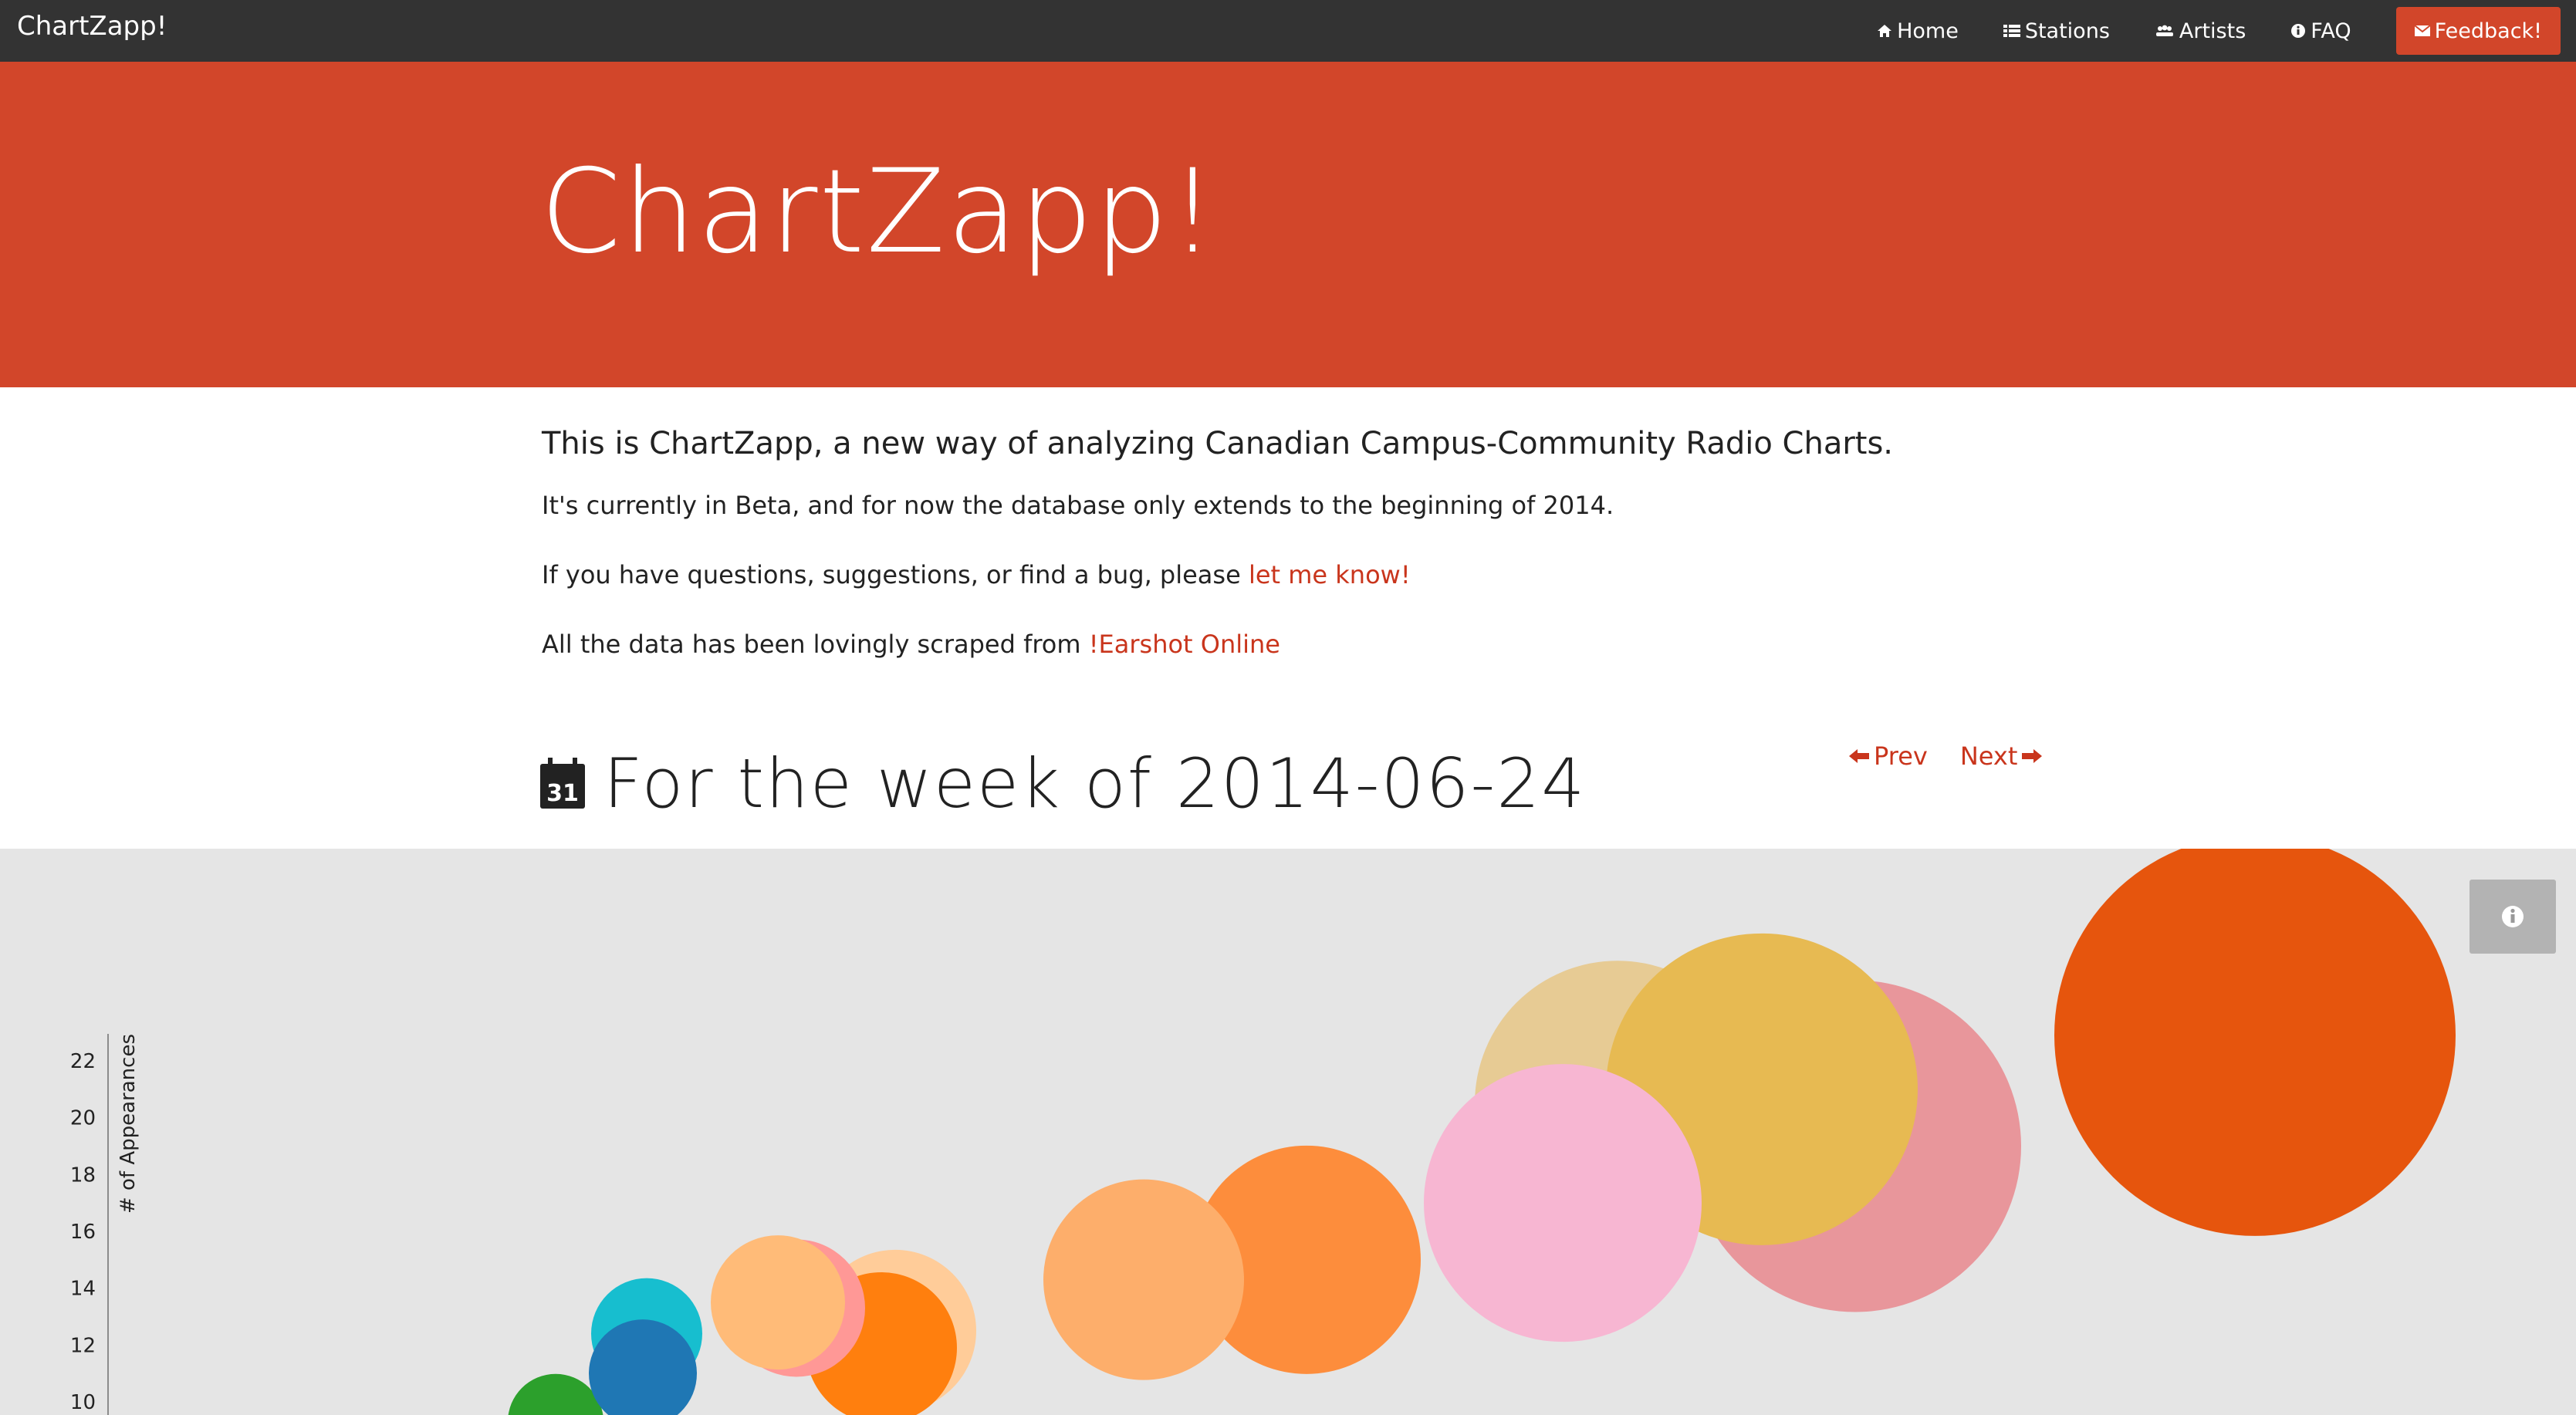 Image resolution: width=2576 pixels, height=1415 pixels. I want to click on brand-link: ChartZapp!, so click(92, 26).